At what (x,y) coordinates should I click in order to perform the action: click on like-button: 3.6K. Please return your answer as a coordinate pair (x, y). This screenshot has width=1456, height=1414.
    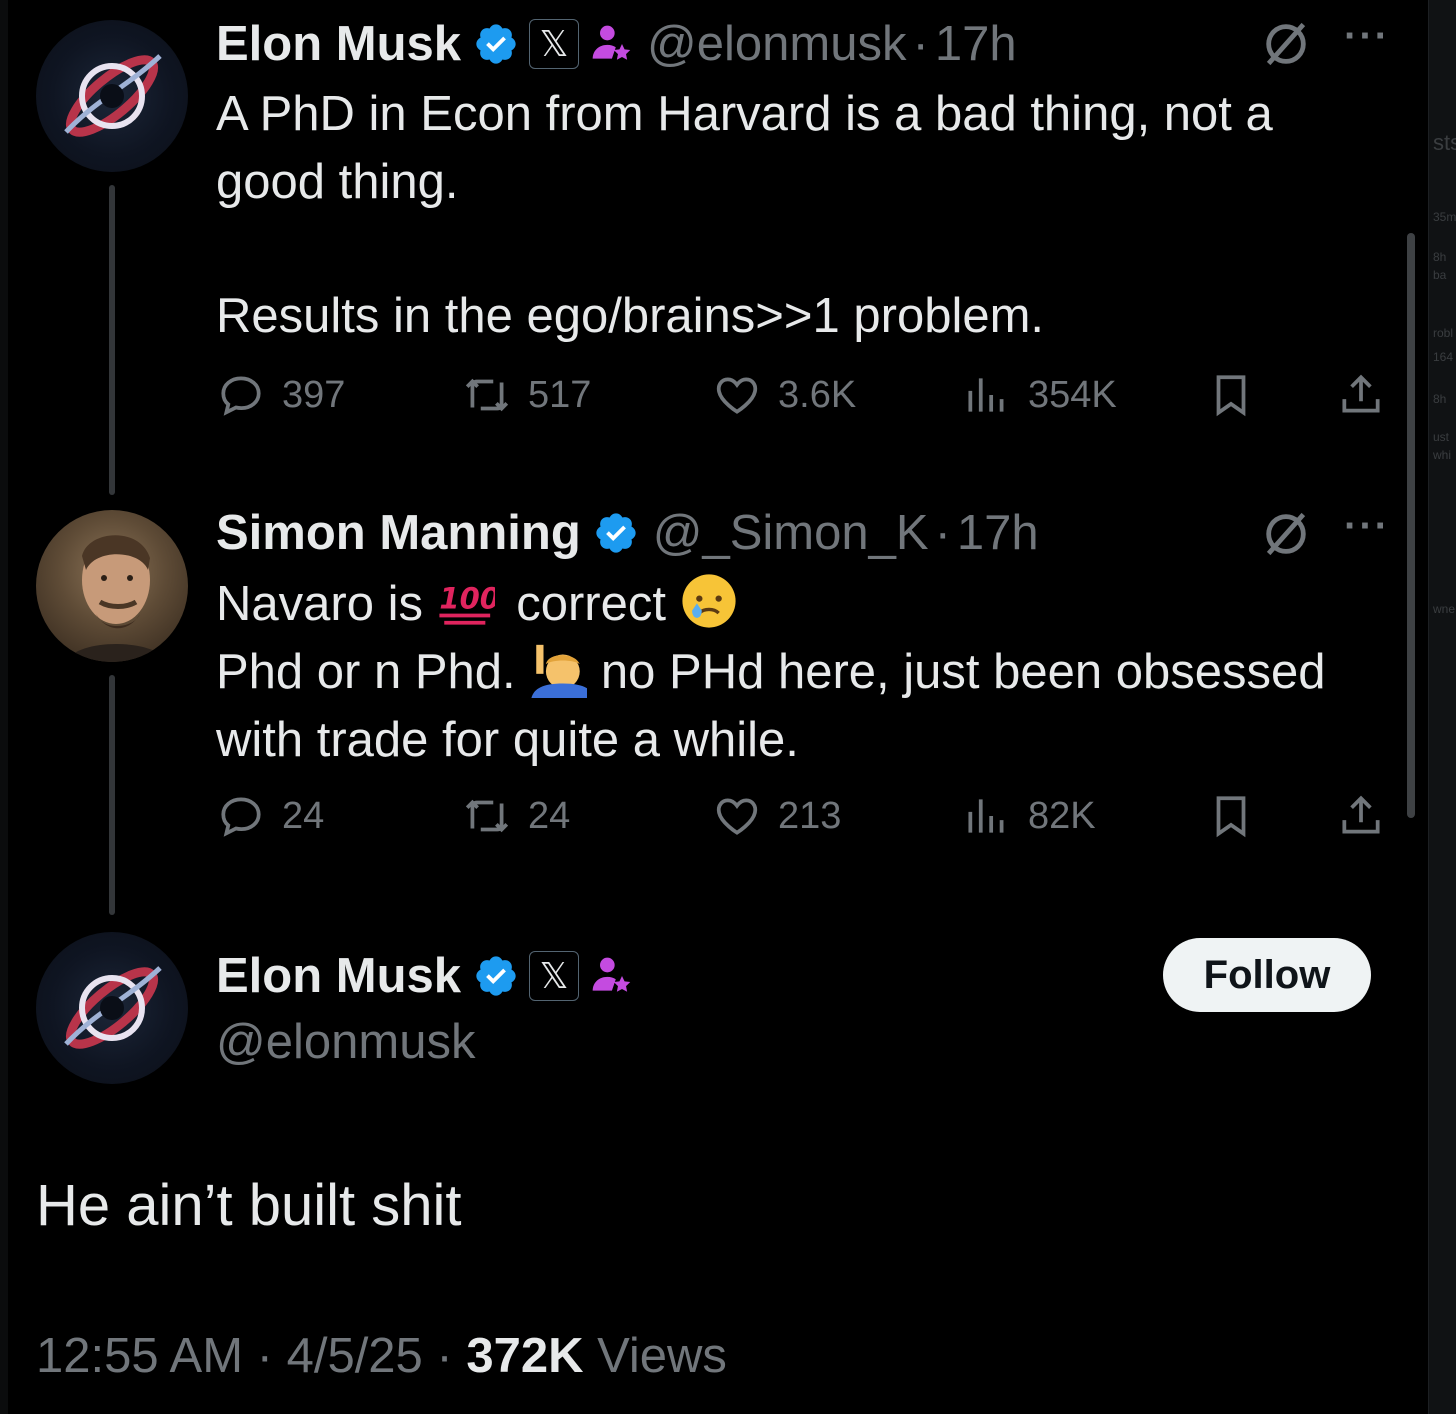
    Looking at the image, I should click on (784, 395).